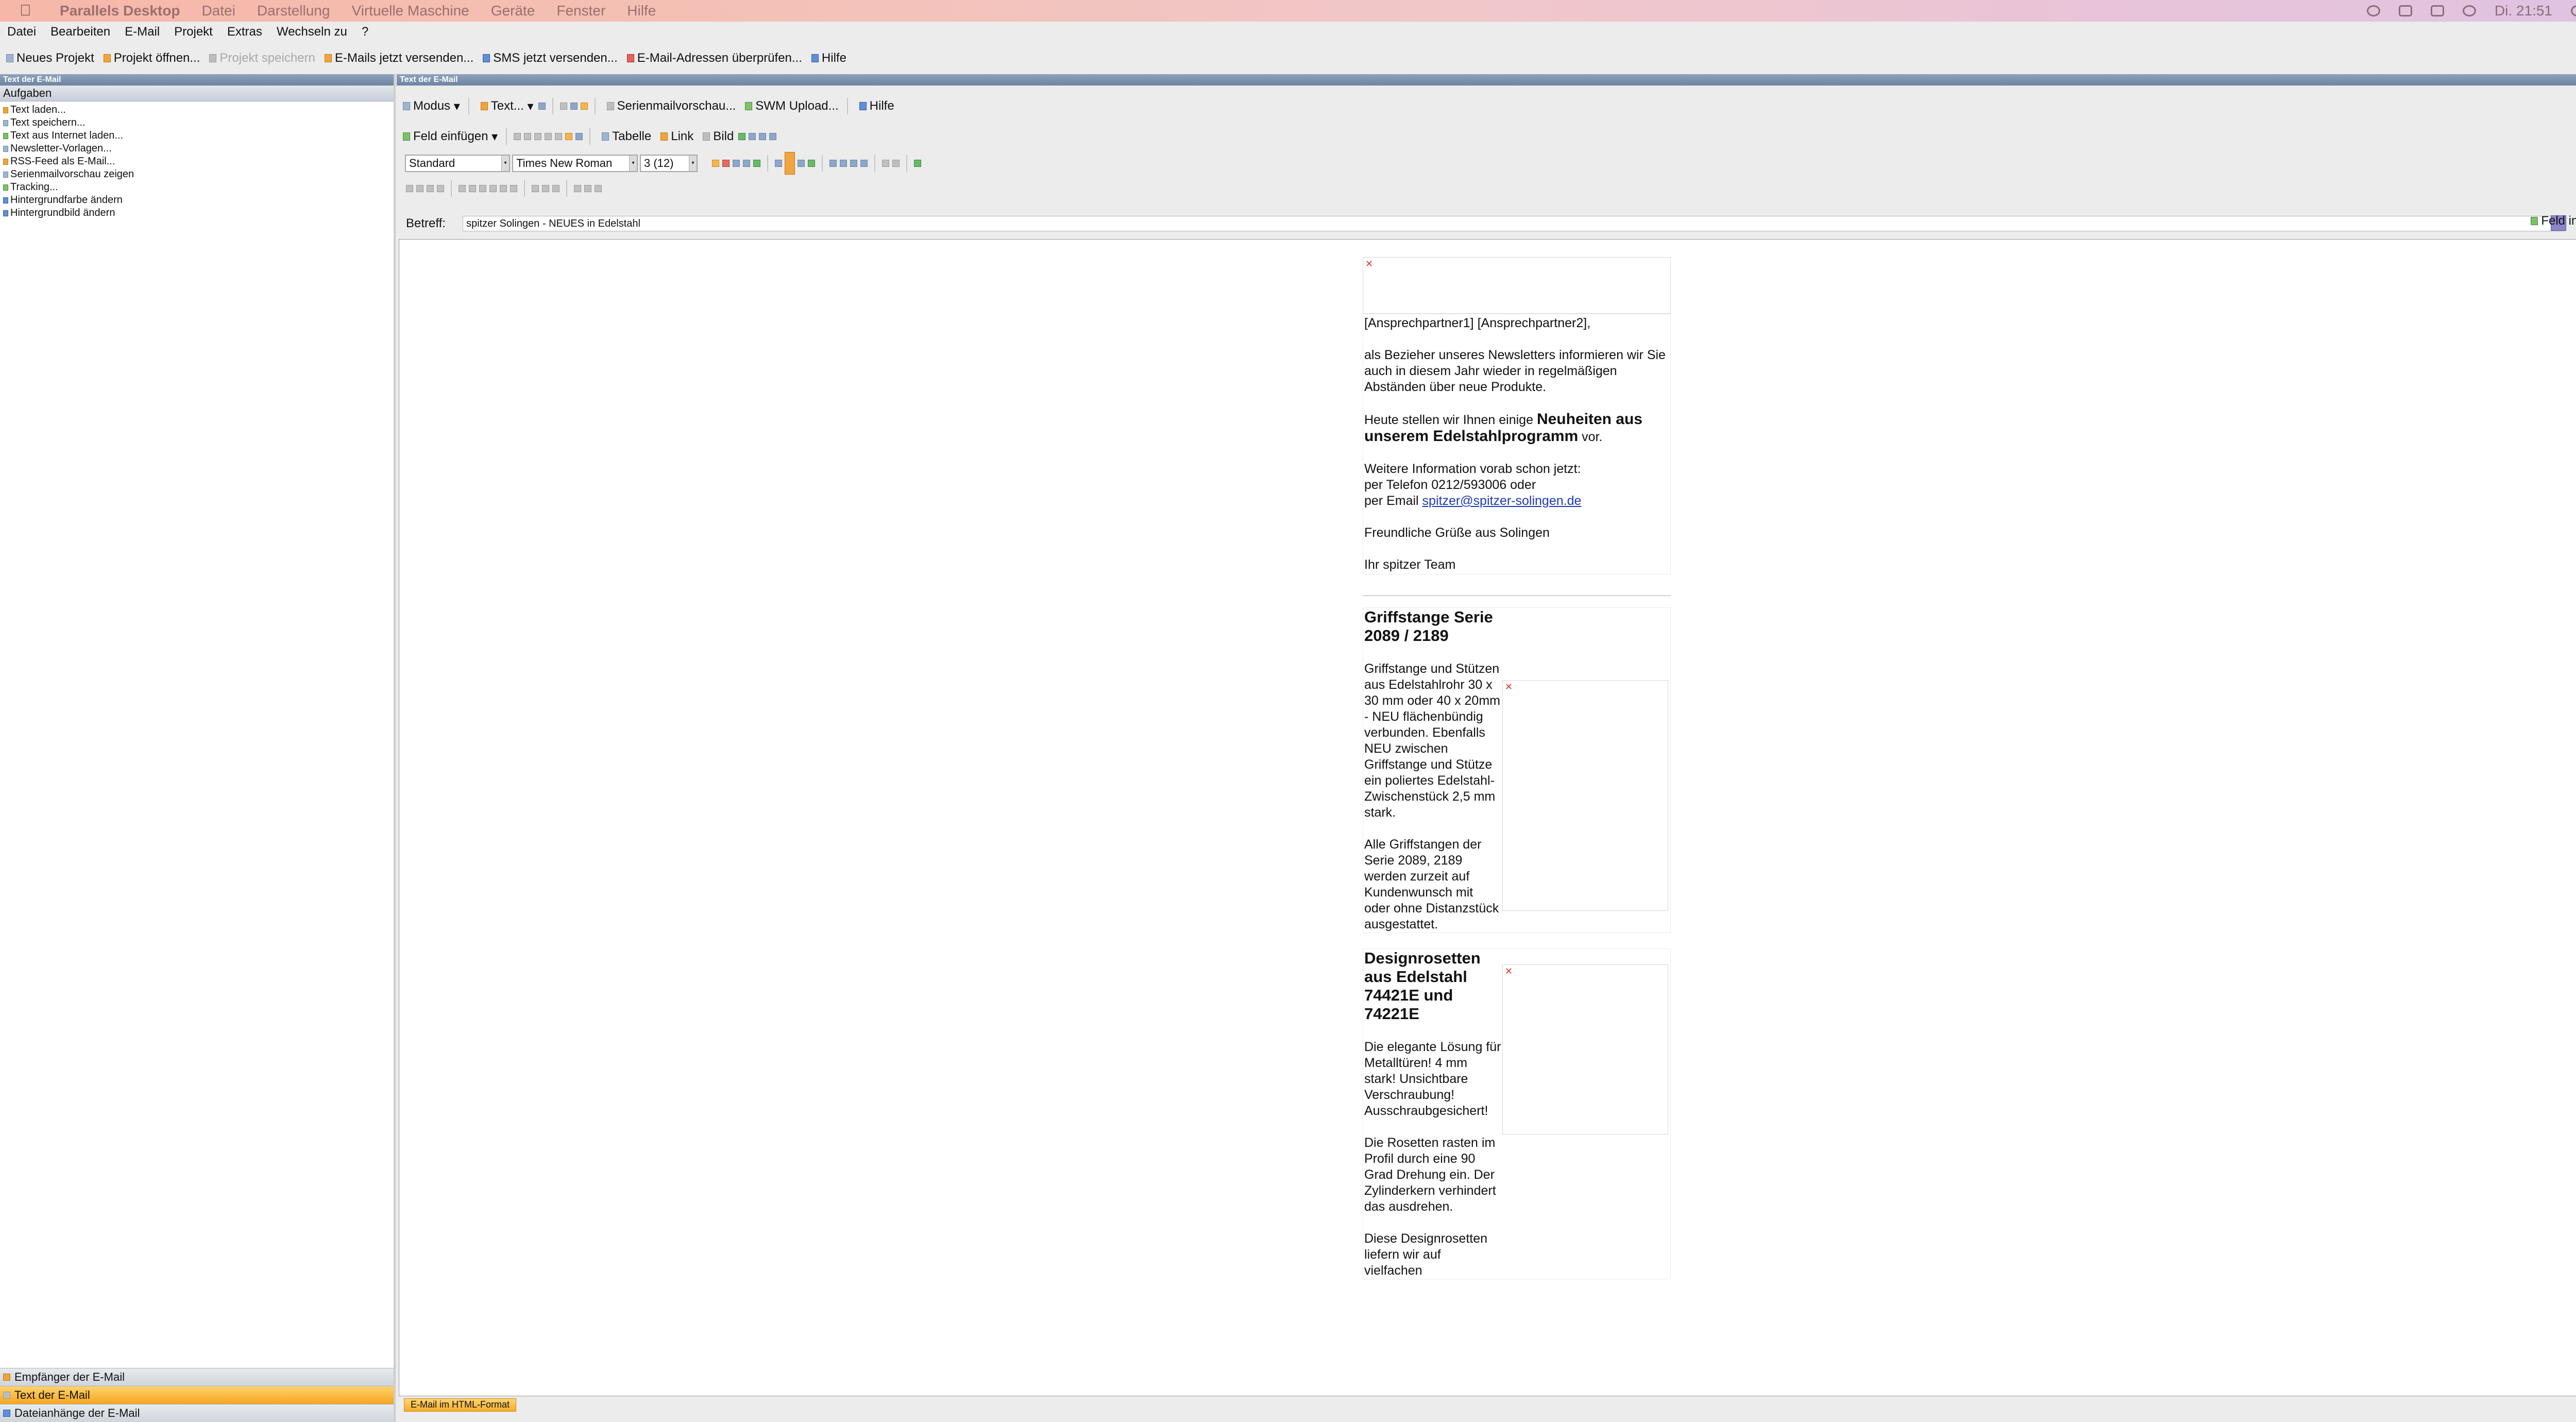  I want to click on table-format-icon, so click(587, 189).